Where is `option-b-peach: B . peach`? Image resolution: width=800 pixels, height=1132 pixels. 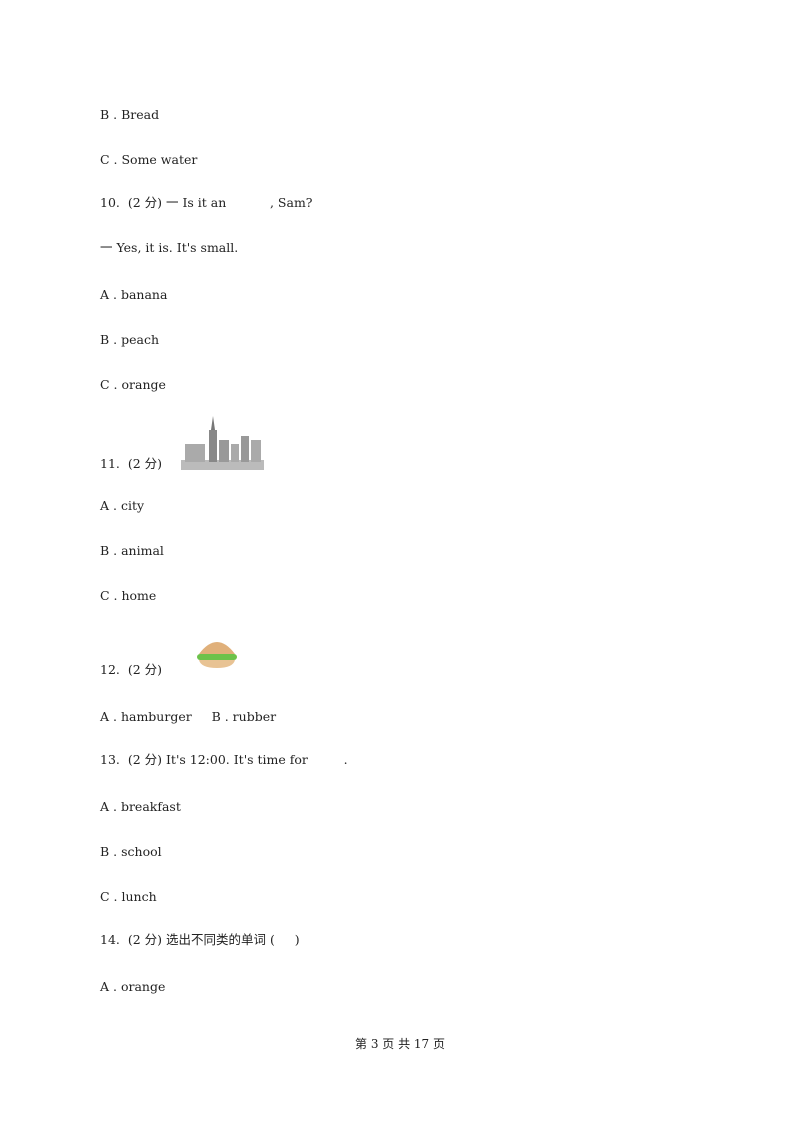 option-b-peach: B . peach is located at coordinates (130, 339).